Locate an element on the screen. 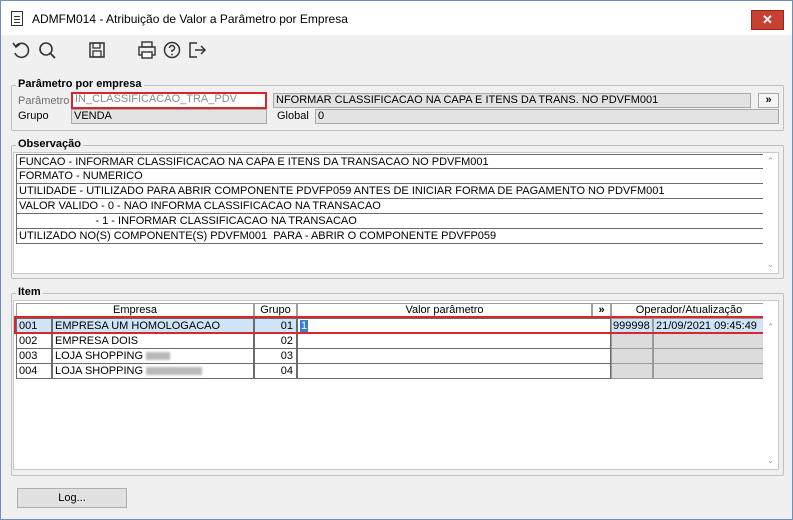  item-group-title: Item is located at coordinates (29, 292).